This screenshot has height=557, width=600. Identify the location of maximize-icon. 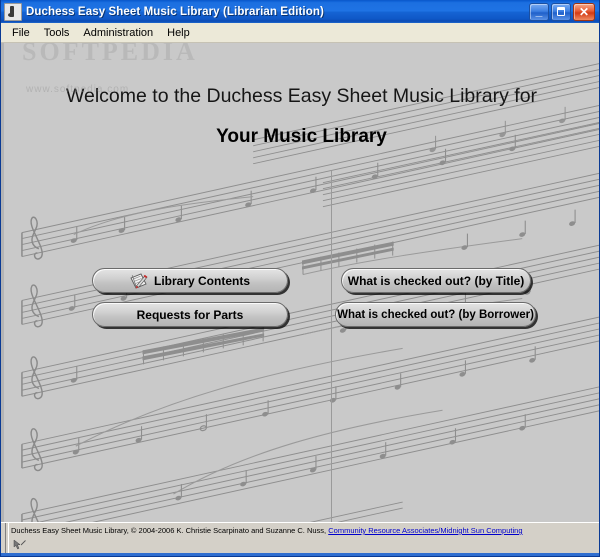
(561, 11).